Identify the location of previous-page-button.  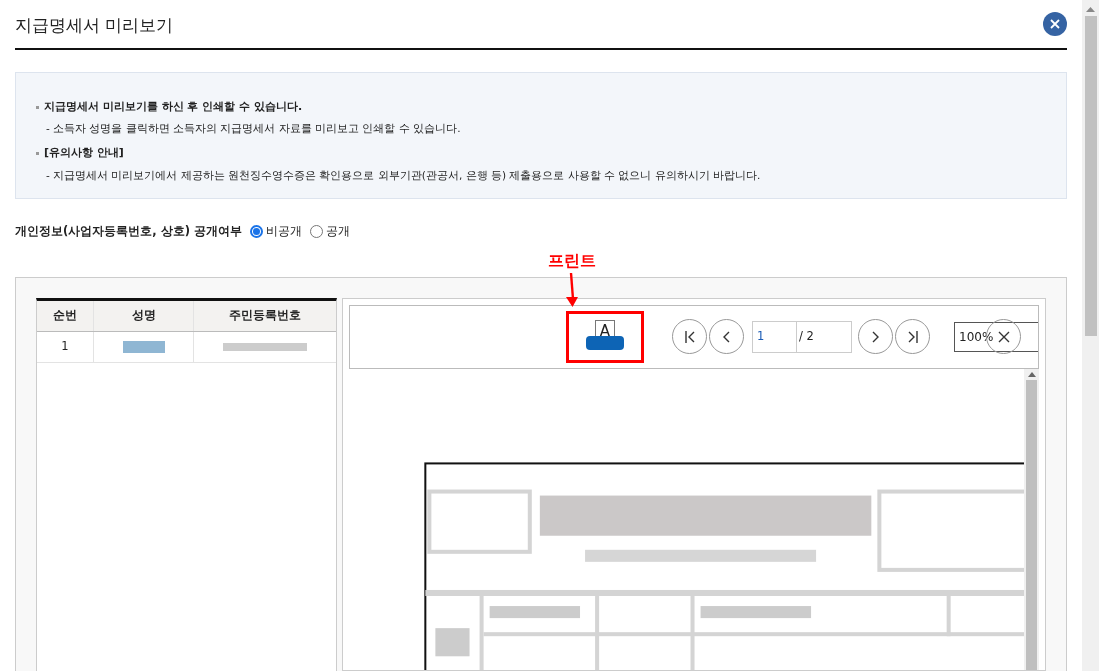
(726, 337).